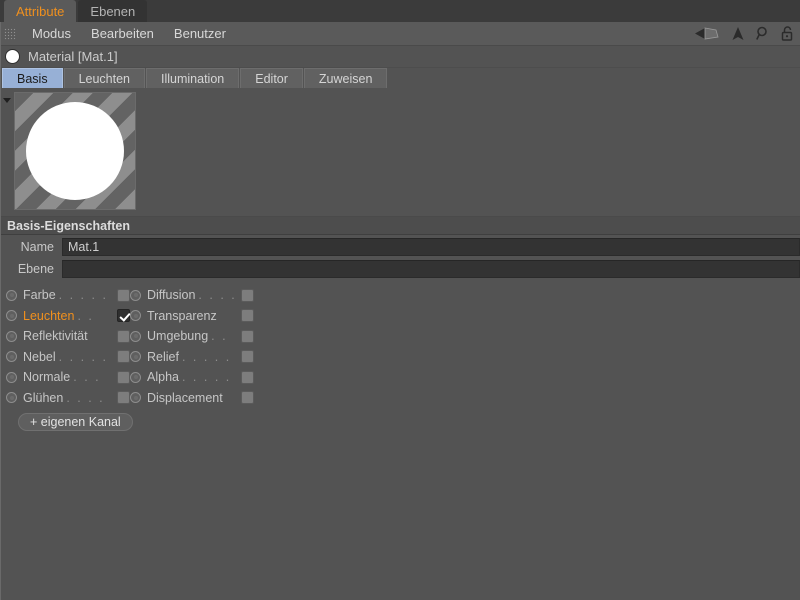 The image size is (800, 600). I want to click on field-label-name: Name, so click(37, 247).